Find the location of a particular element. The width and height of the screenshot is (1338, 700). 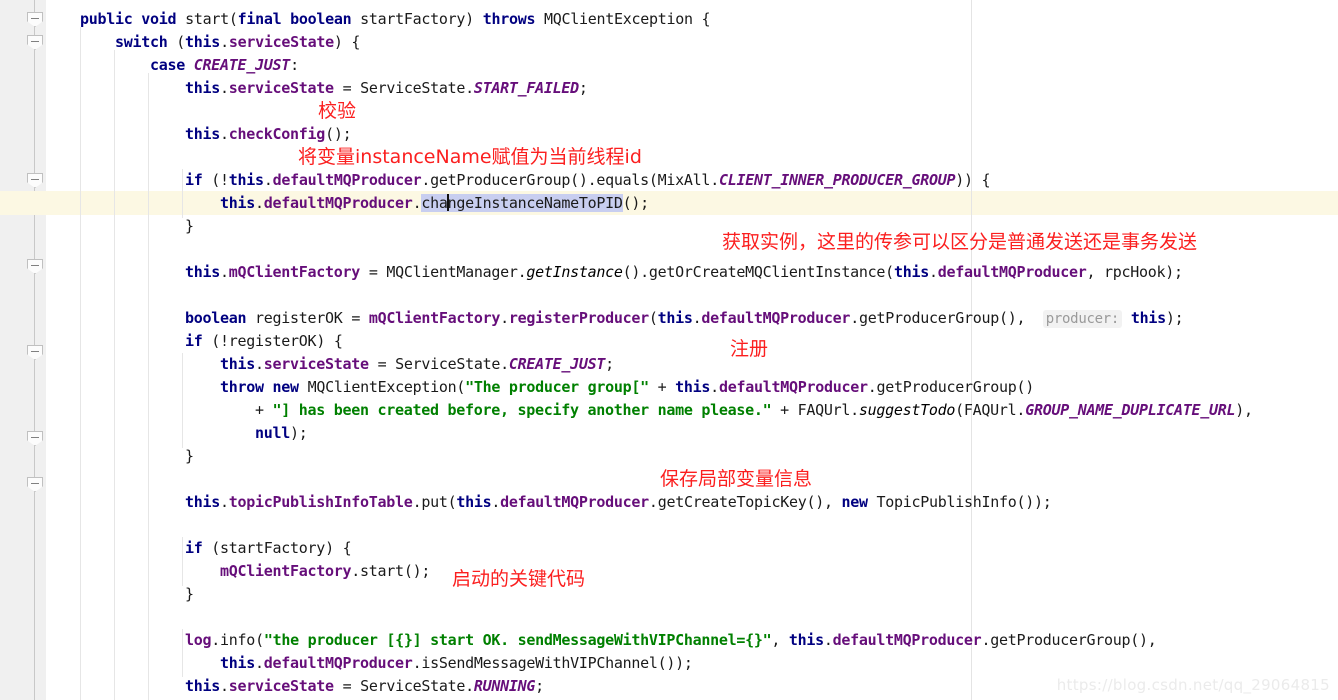

code-annotation: 启动的关键代码 is located at coordinates (519, 579).